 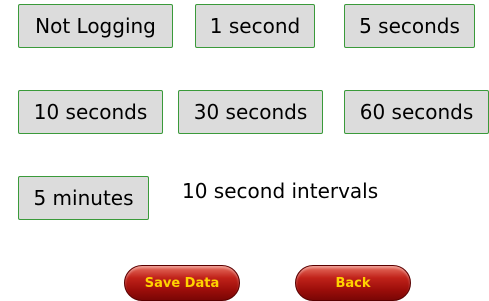 What do you see at coordinates (255, 26) in the screenshot?
I see `one-second-button: 1 second` at bounding box center [255, 26].